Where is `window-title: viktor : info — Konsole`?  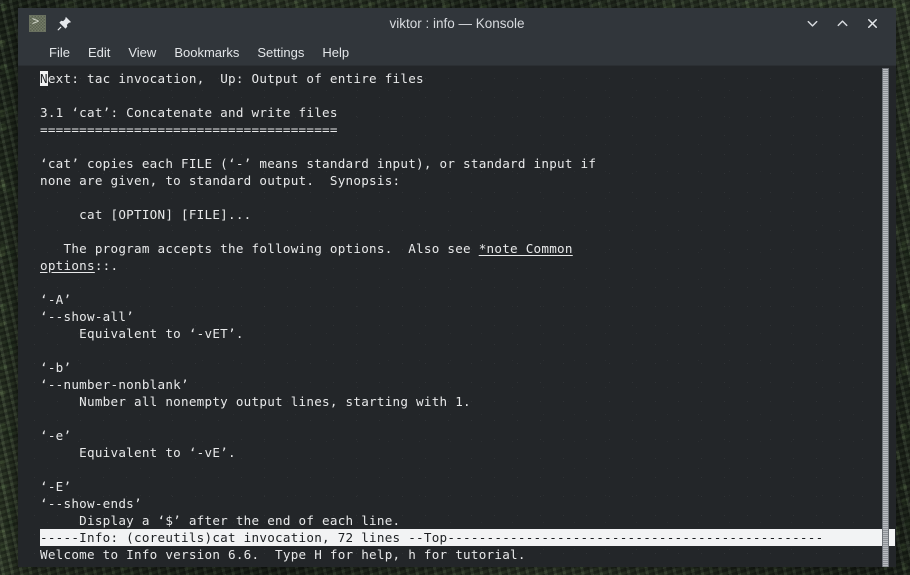 window-title: viktor : info — Konsole is located at coordinates (457, 23).